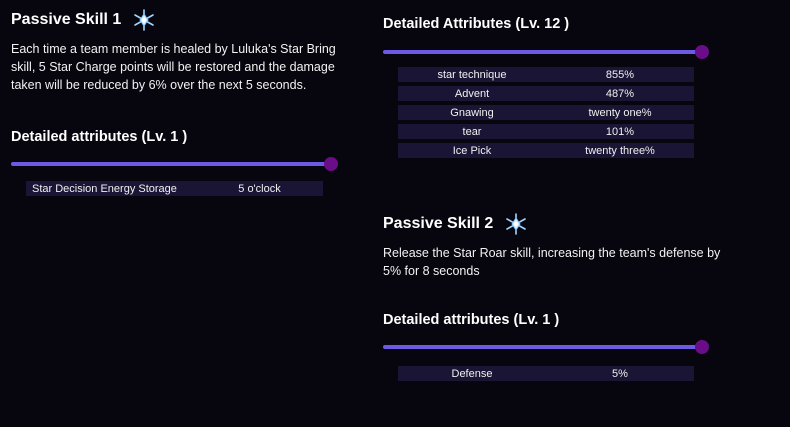 This screenshot has height=427, width=790. Describe the element at coordinates (620, 131) in the screenshot. I see `attribute-value: 101%` at that location.